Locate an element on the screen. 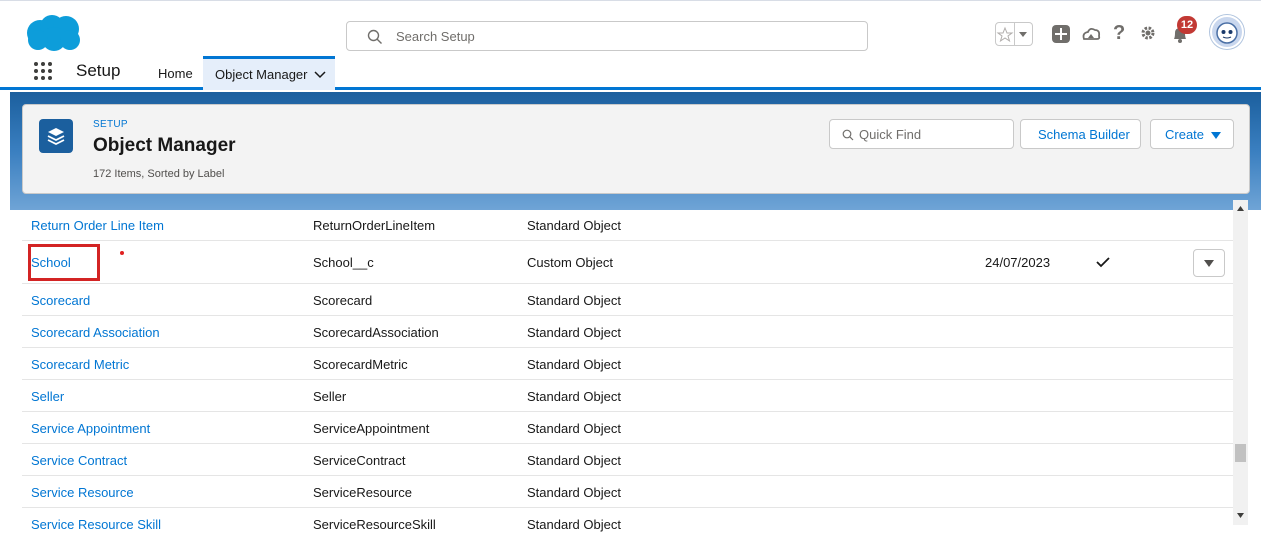  object-api-name: ReturnOrderLineItem is located at coordinates (374, 225).